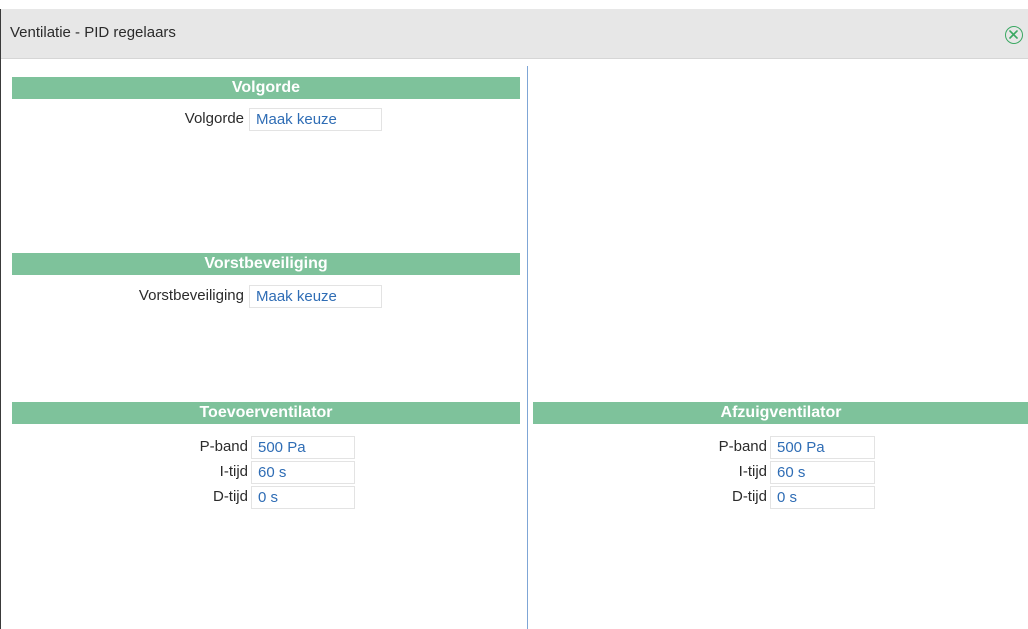 Image resolution: width=1028 pixels, height=629 pixels. What do you see at coordinates (233, 471) in the screenshot?
I see `toevoer-itijd-label: I-tijd` at bounding box center [233, 471].